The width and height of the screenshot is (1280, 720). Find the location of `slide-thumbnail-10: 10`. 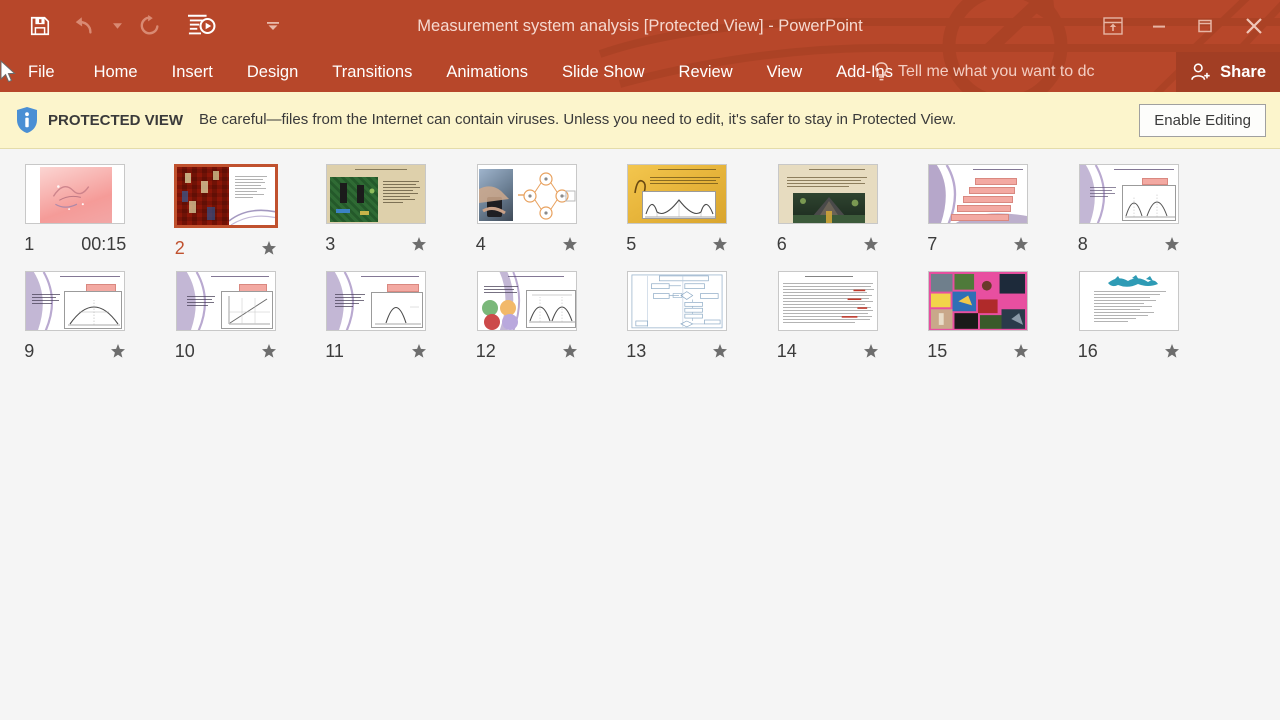

slide-thumbnail-10: 10 is located at coordinates (226, 316).